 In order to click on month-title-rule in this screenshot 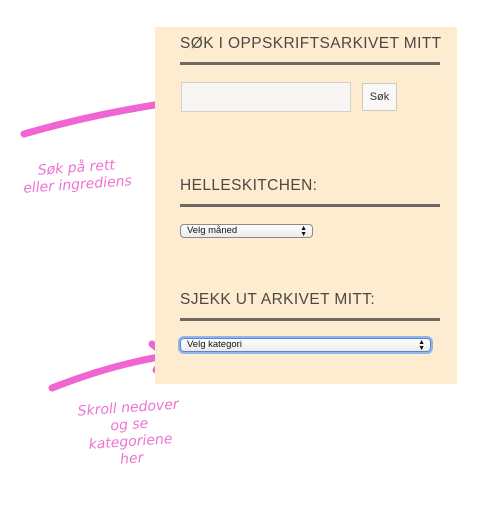, I will do `click(310, 205)`.